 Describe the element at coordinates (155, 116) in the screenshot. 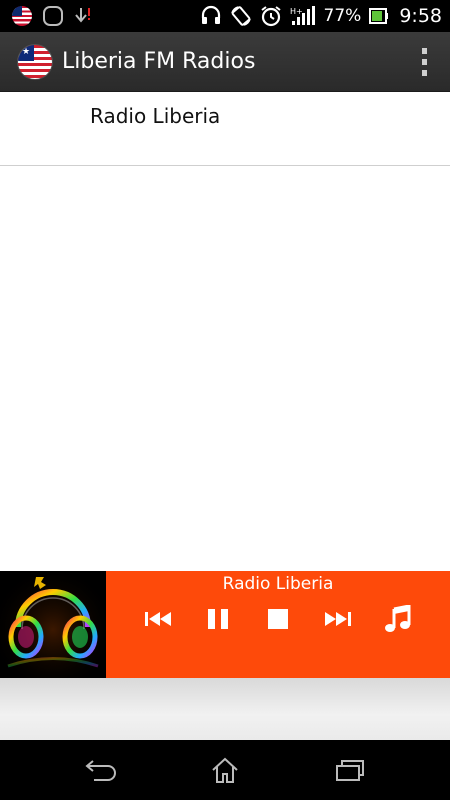

I see `list-item-label: Radio Liberia` at that location.